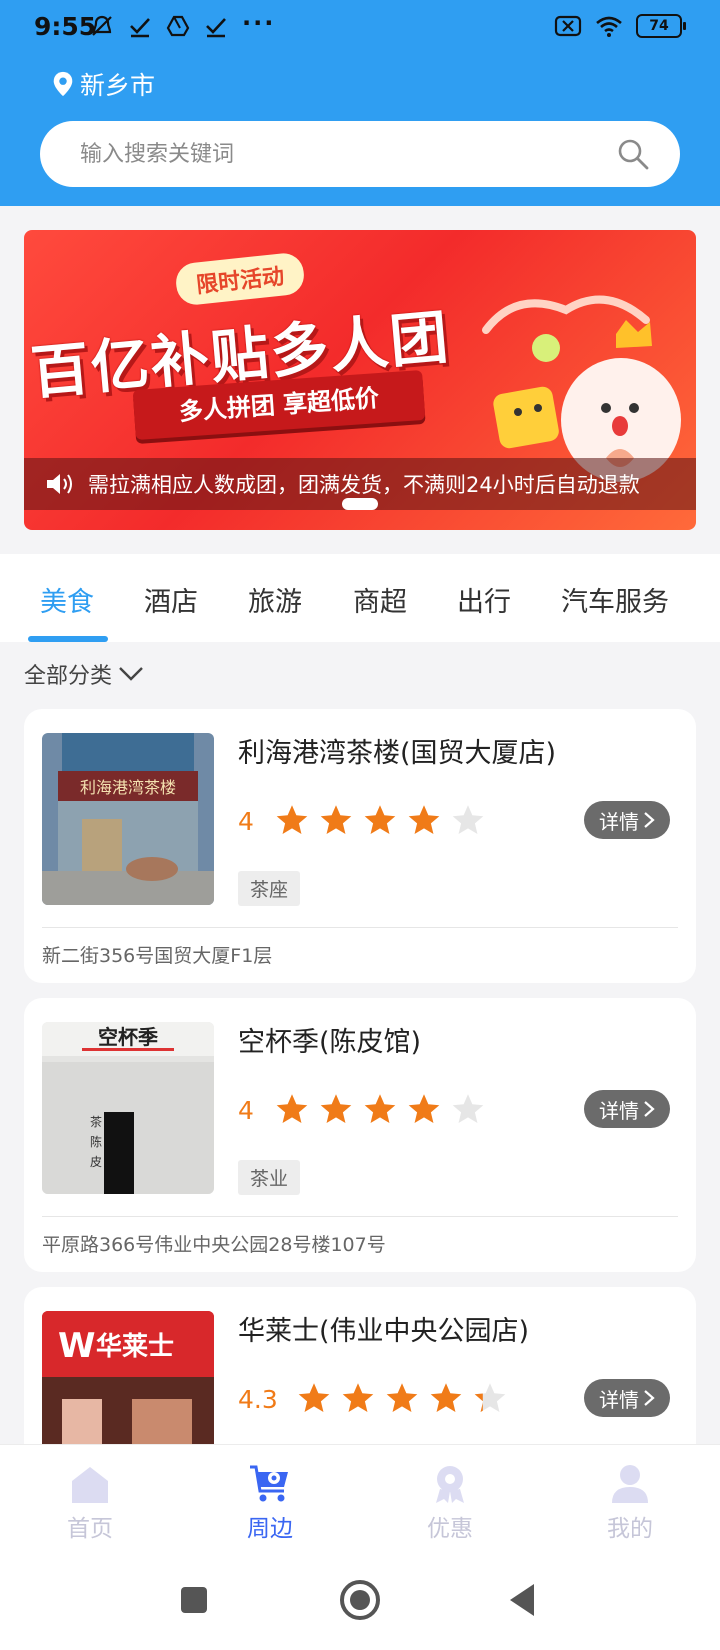  What do you see at coordinates (270, 1529) in the screenshot?
I see `nav-label: 周边` at bounding box center [270, 1529].